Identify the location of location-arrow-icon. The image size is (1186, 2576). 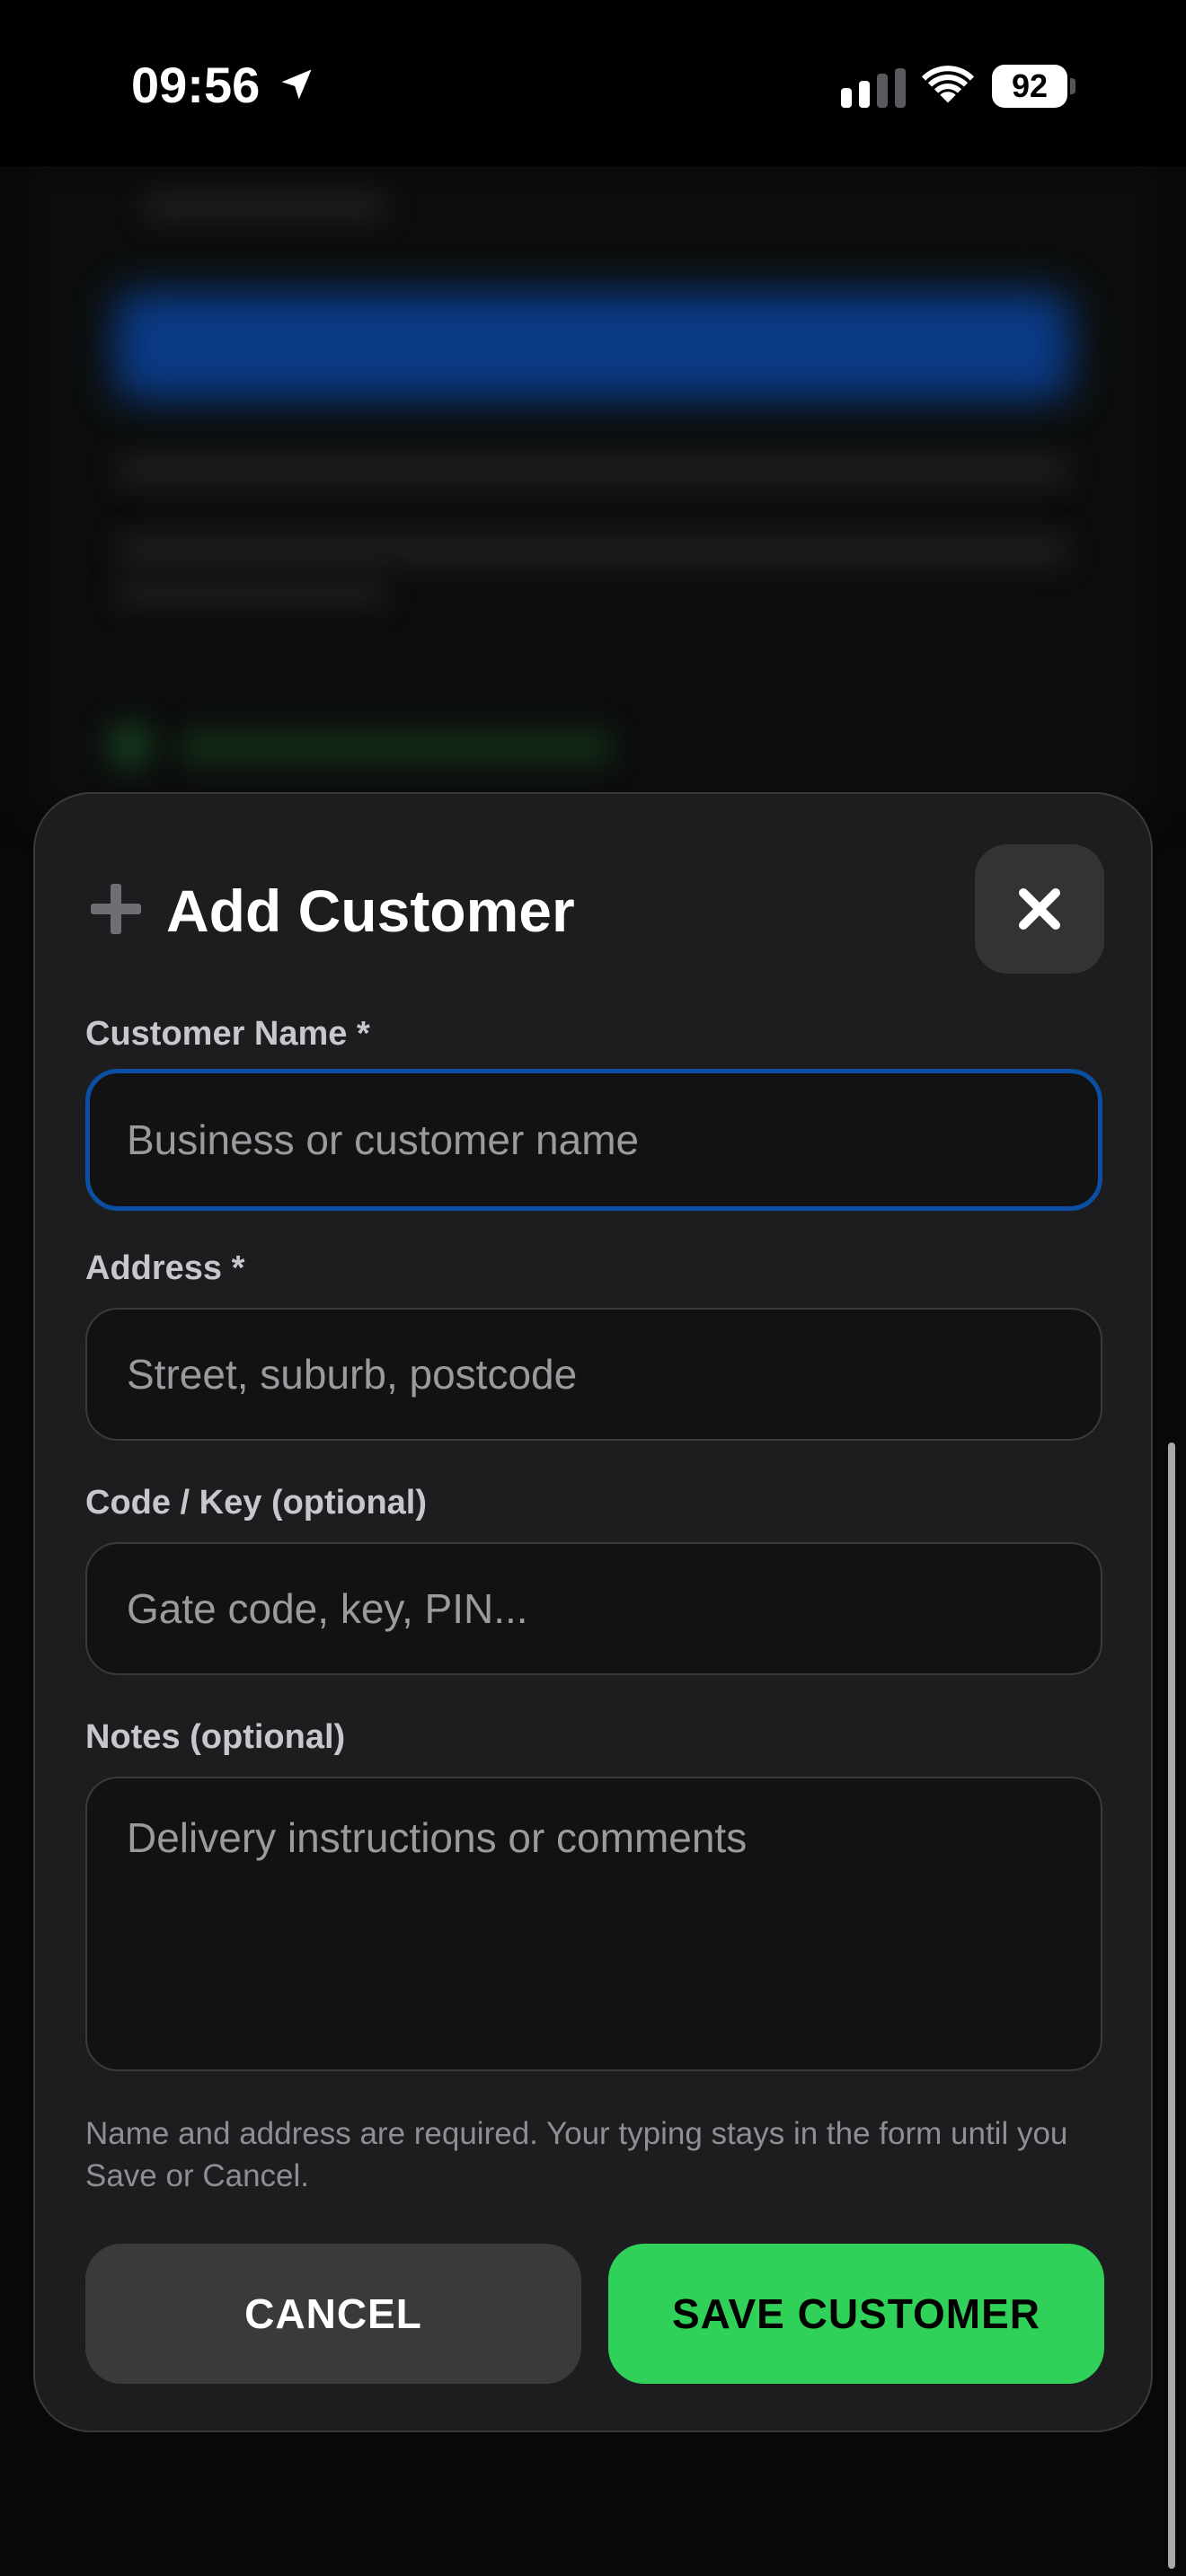
(296, 84).